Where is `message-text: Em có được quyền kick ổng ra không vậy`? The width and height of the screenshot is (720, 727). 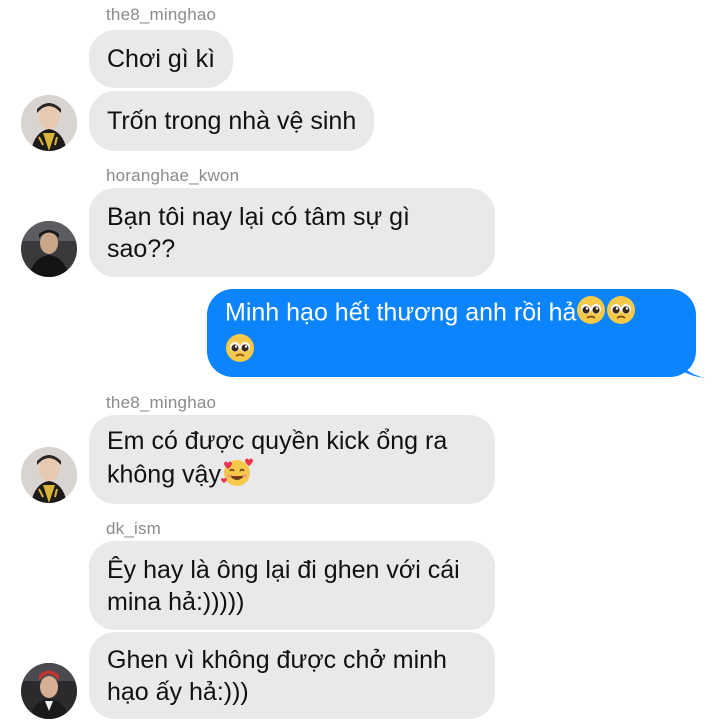 message-text: Em có được quyền kick ổng ra không vậy is located at coordinates (277, 457).